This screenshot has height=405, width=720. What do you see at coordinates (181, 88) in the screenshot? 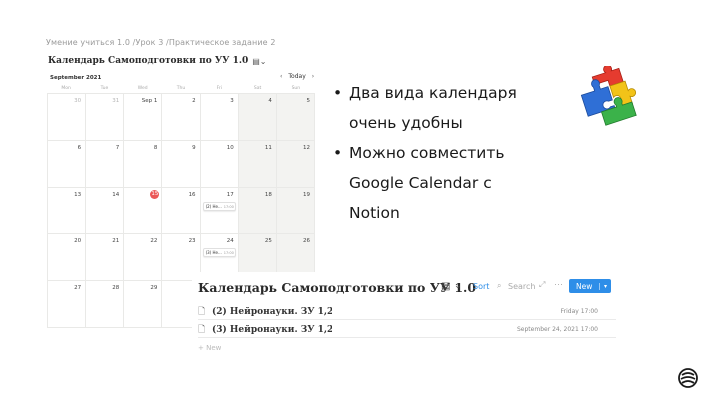
I see `weekday-header: Mon Tue Wed Thu Fri Sat Sun` at bounding box center [181, 88].